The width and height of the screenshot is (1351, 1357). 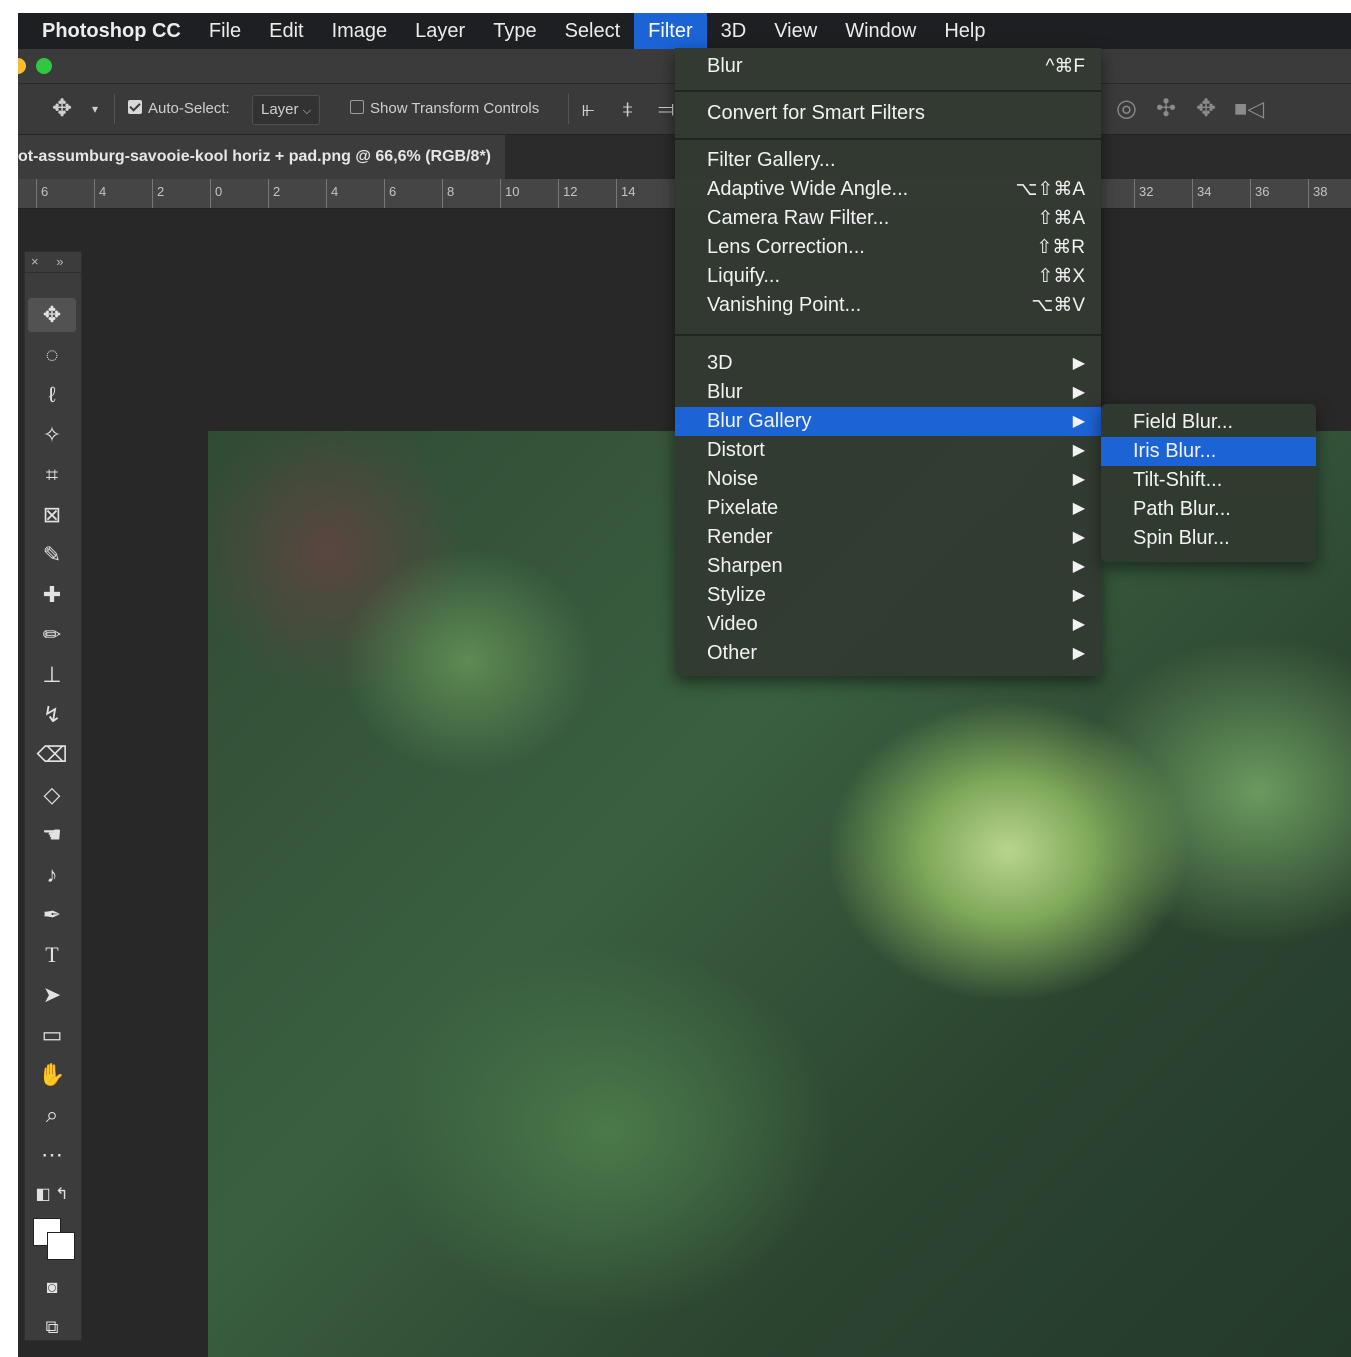 What do you see at coordinates (444, 109) in the screenshot?
I see `show-transform-checkbox: Show Transform Controls` at bounding box center [444, 109].